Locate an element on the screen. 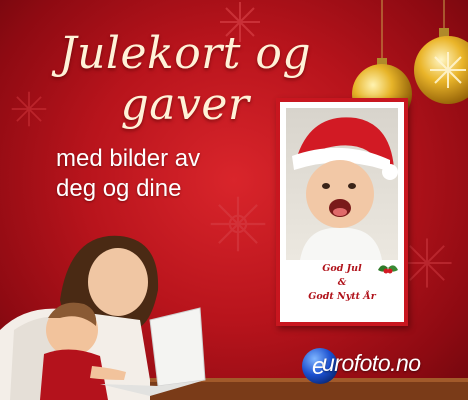  card-greeting-line-2: & is located at coordinates (342, 282).